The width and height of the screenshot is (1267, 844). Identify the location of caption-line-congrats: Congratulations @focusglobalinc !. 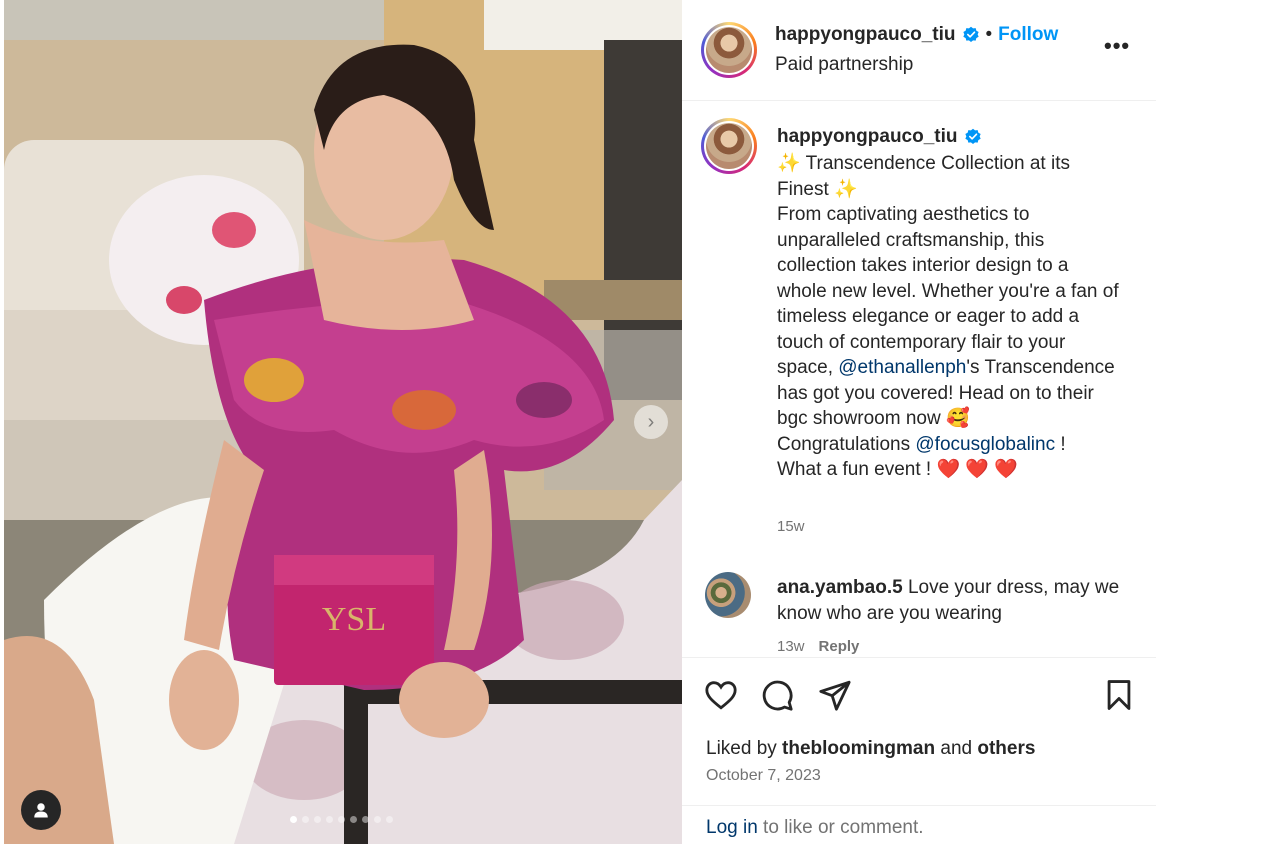
(949, 445).